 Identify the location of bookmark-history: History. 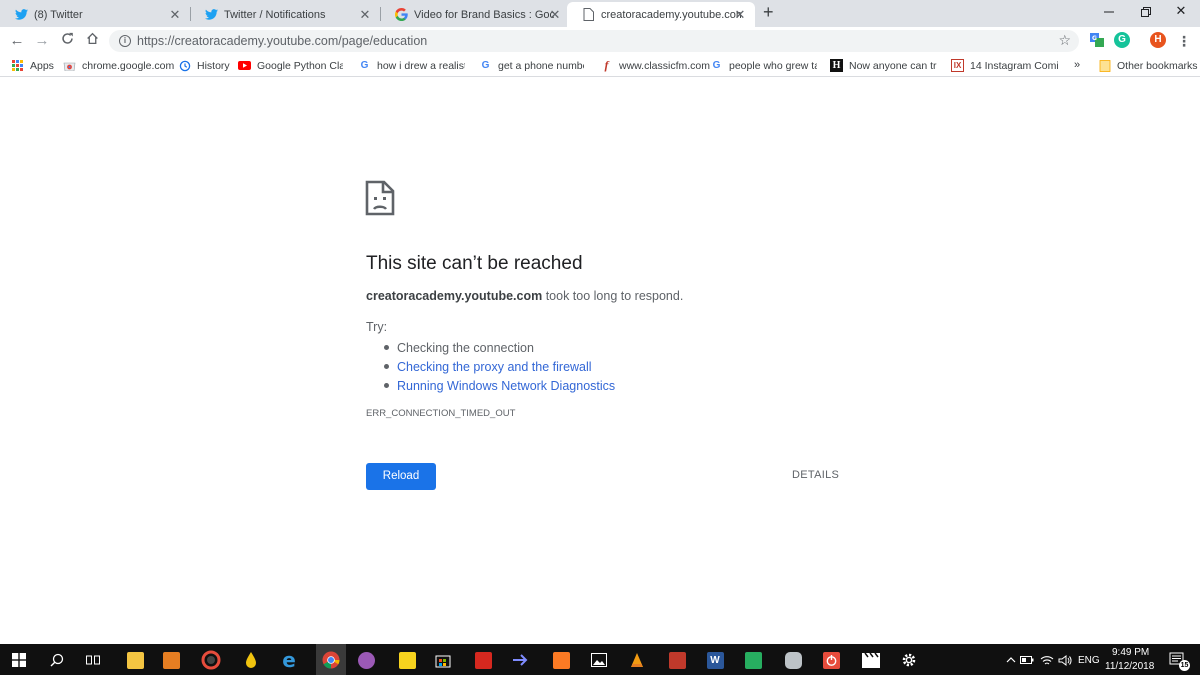
(204, 65).